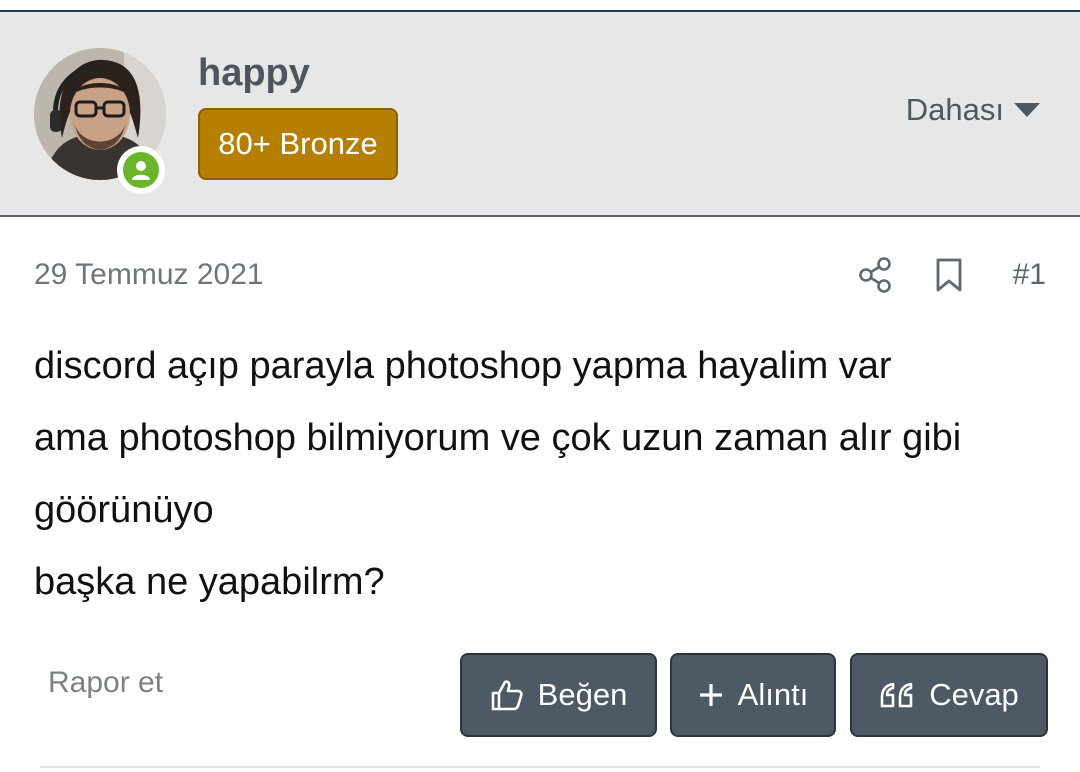  I want to click on rank-badge: 80+ Bronze, so click(298, 144).